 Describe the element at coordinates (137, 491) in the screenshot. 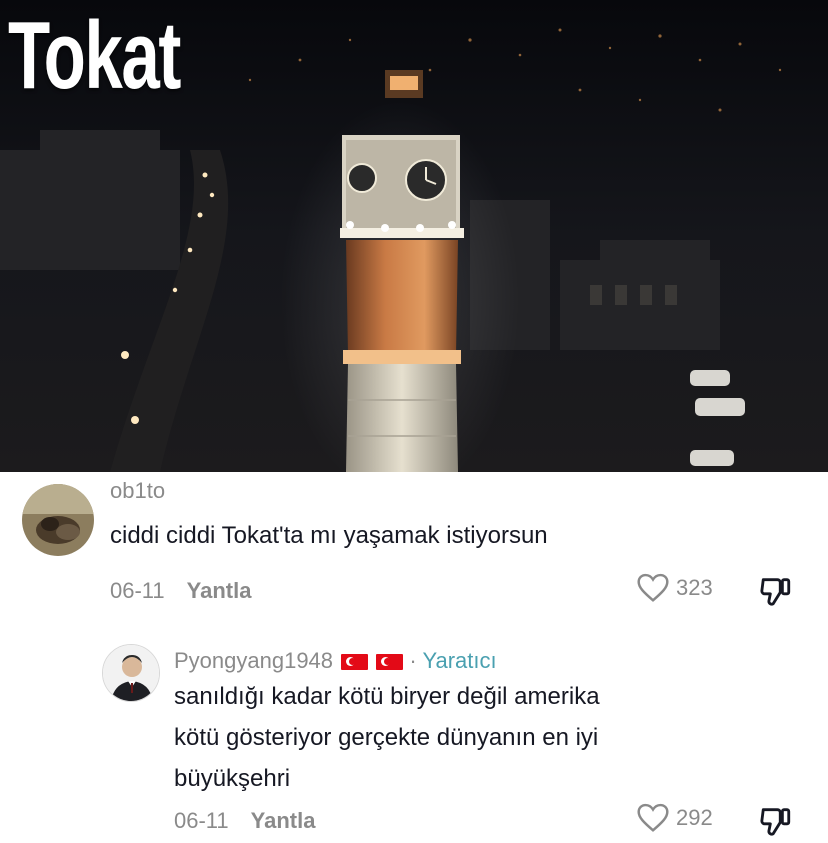

I see `comment-username: ob1to` at that location.